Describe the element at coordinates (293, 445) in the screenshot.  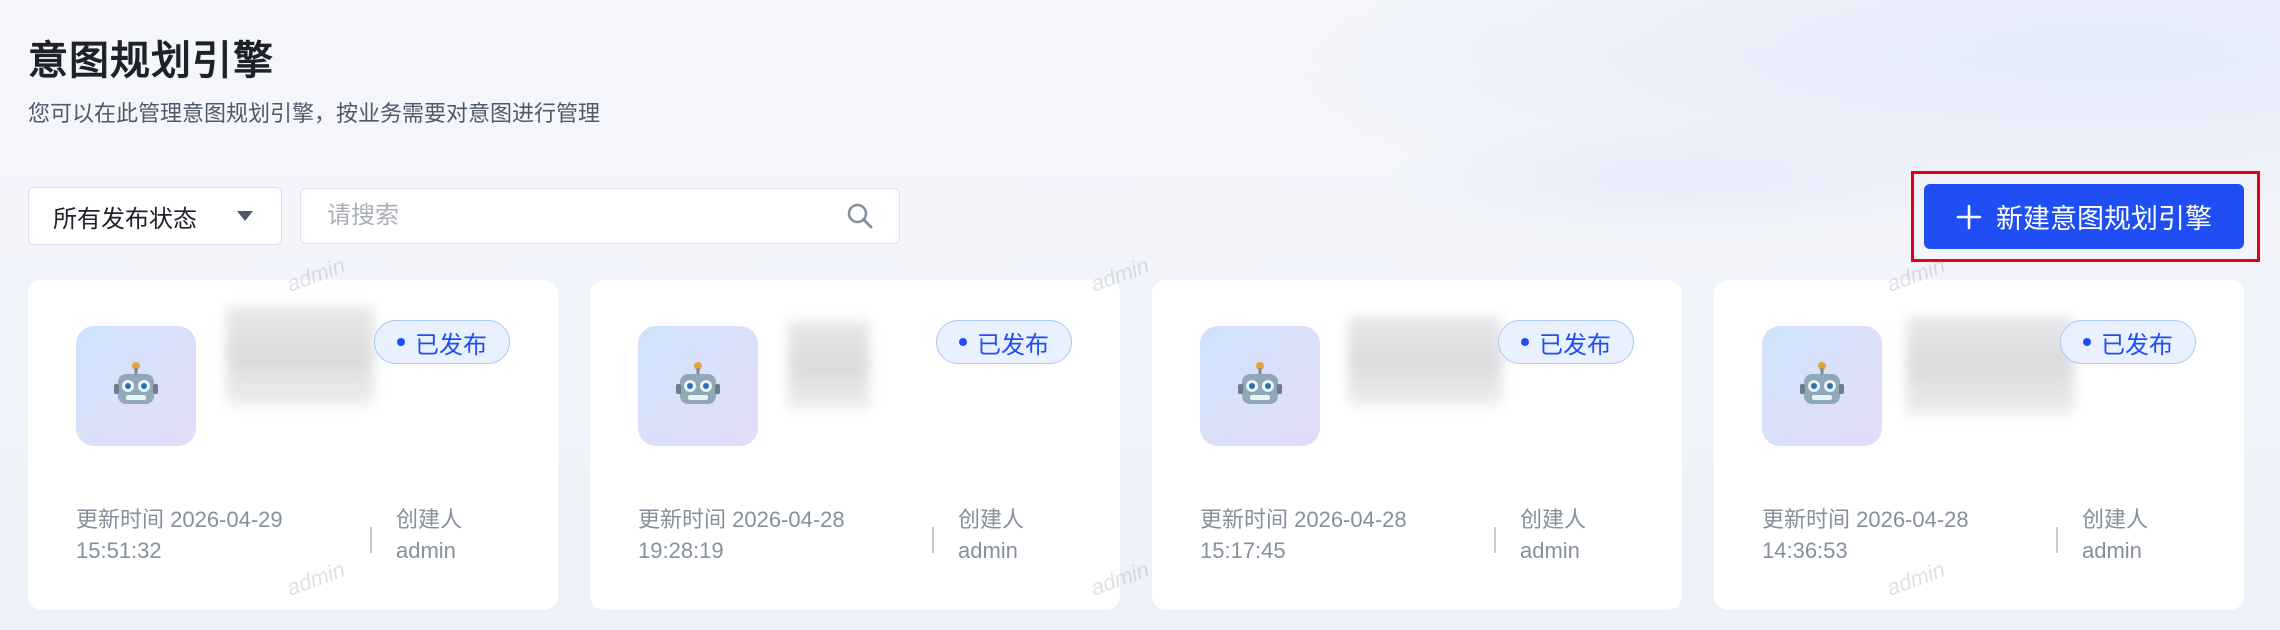
I see `engine-card: 已发布 更新时间 2026-04-29 15:51:32 创建人 admin` at that location.